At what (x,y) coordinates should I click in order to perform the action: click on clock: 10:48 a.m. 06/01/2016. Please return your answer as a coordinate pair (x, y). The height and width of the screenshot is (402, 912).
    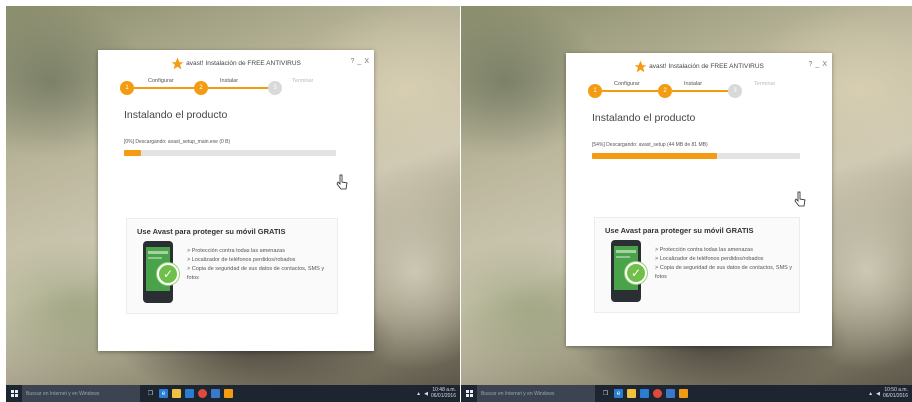
    Looking at the image, I should click on (443, 393).